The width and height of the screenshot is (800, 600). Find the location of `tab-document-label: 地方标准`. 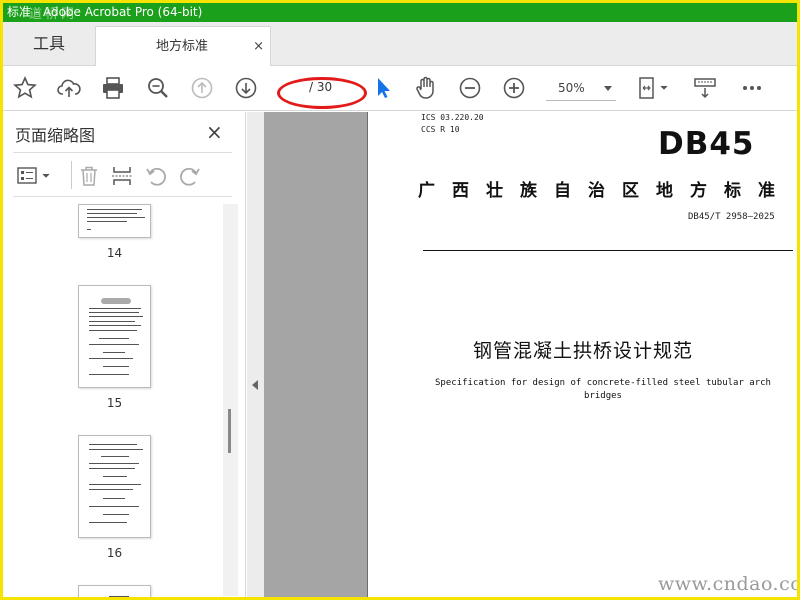

tab-document-label: 地方标准 is located at coordinates (182, 46).